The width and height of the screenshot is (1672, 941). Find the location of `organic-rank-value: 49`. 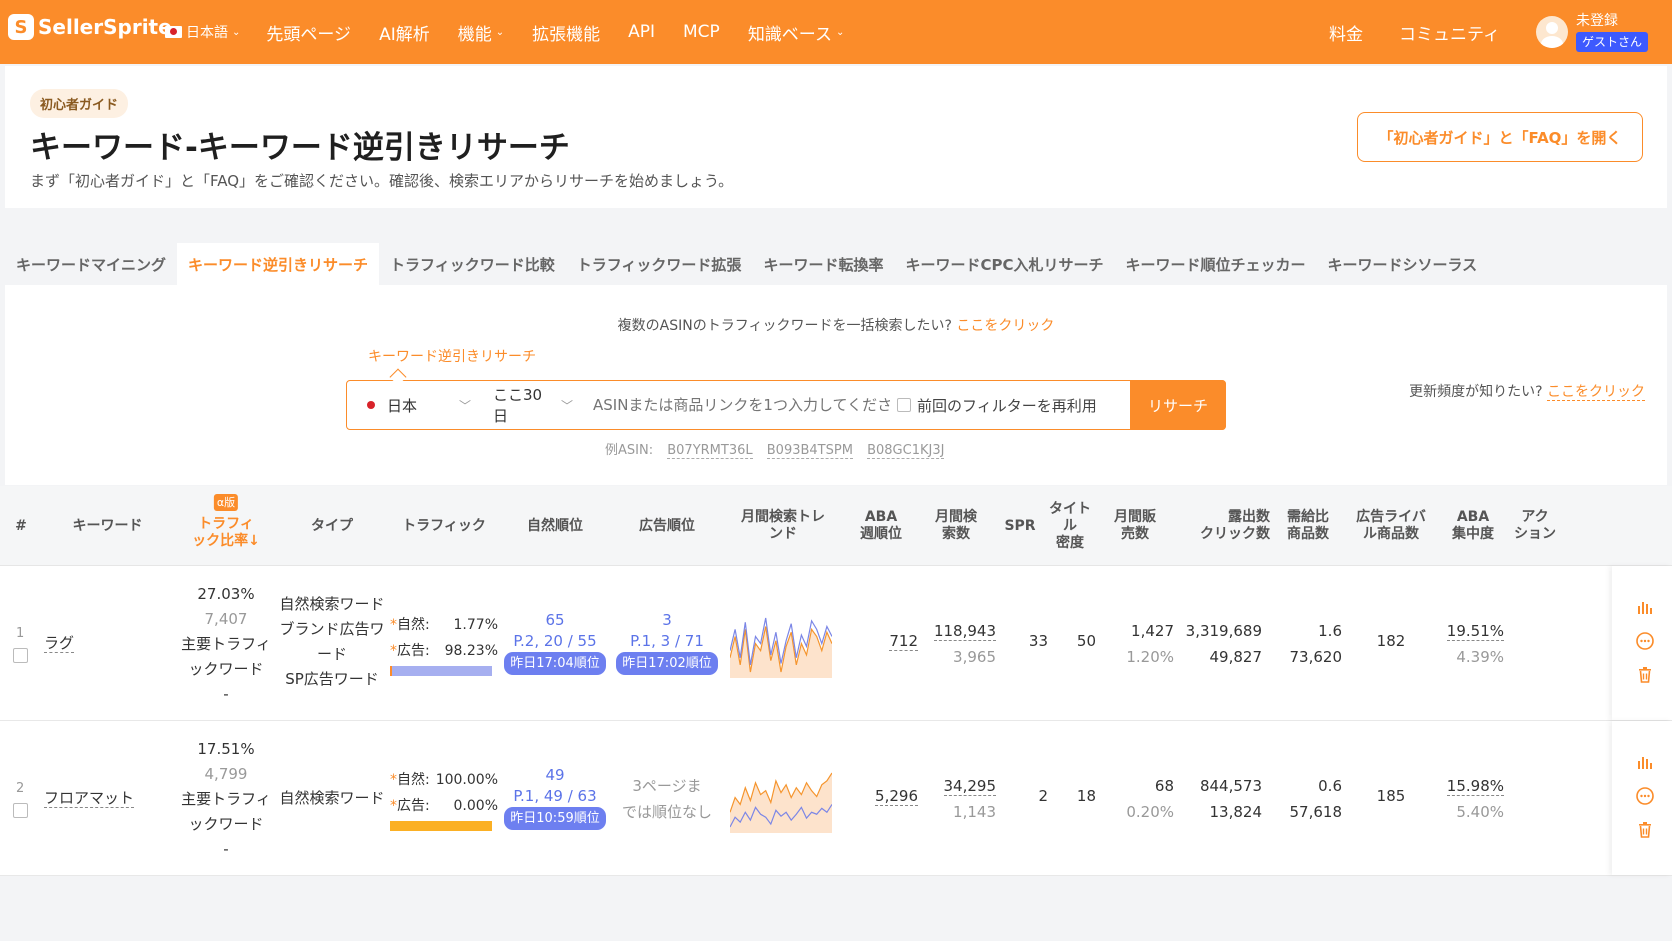

organic-rank-value: 49 is located at coordinates (555, 775).